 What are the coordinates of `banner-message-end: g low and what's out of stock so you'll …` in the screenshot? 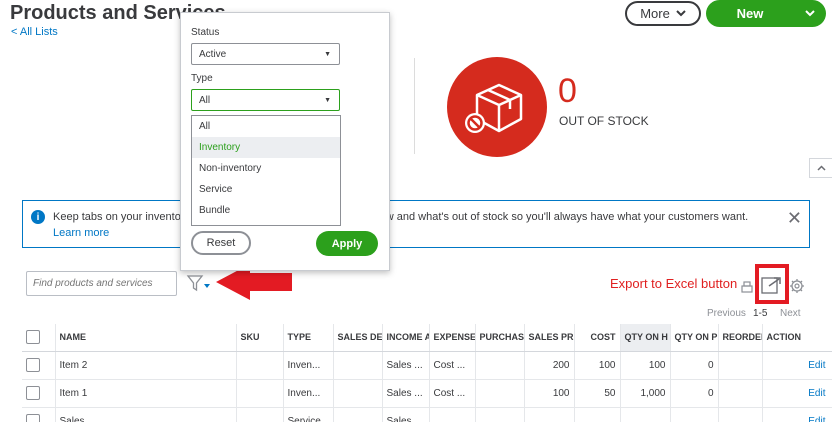 It's located at (558, 217).